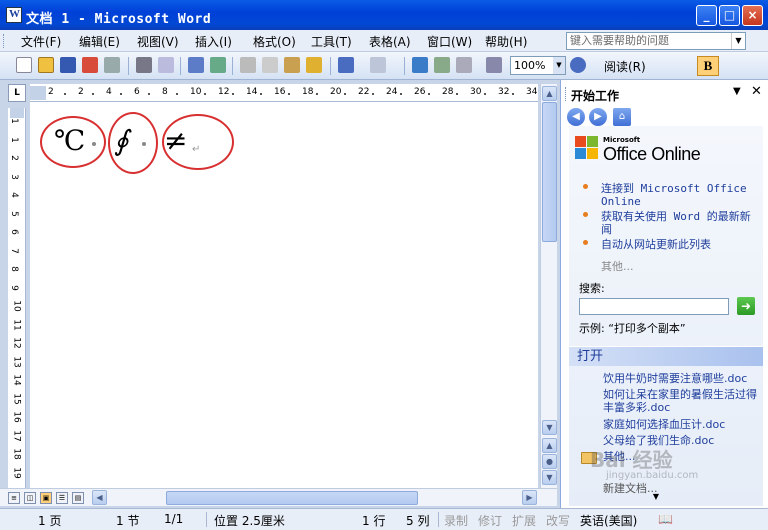 This screenshot has width=768, height=530. I want to click on horizontal-scrollbar: ≡ ◫ ▣ ☰ ▤ ◀ ▶, so click(278, 497).